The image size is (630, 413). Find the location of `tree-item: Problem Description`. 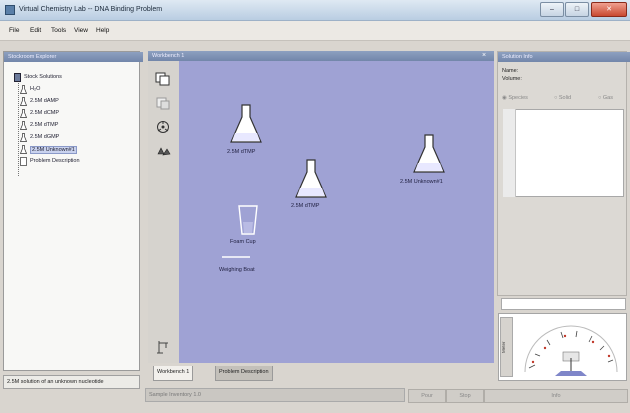

tree-item: Problem Description is located at coordinates (55, 161).